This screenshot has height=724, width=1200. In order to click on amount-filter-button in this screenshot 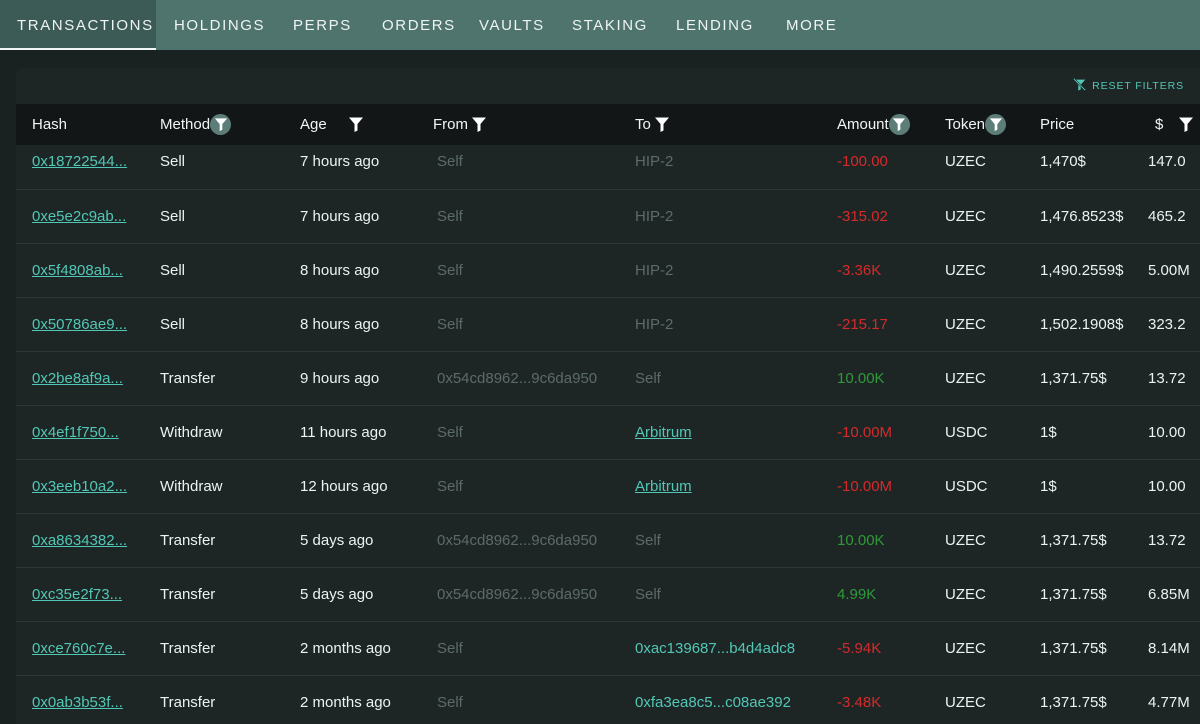, I will do `click(899, 124)`.